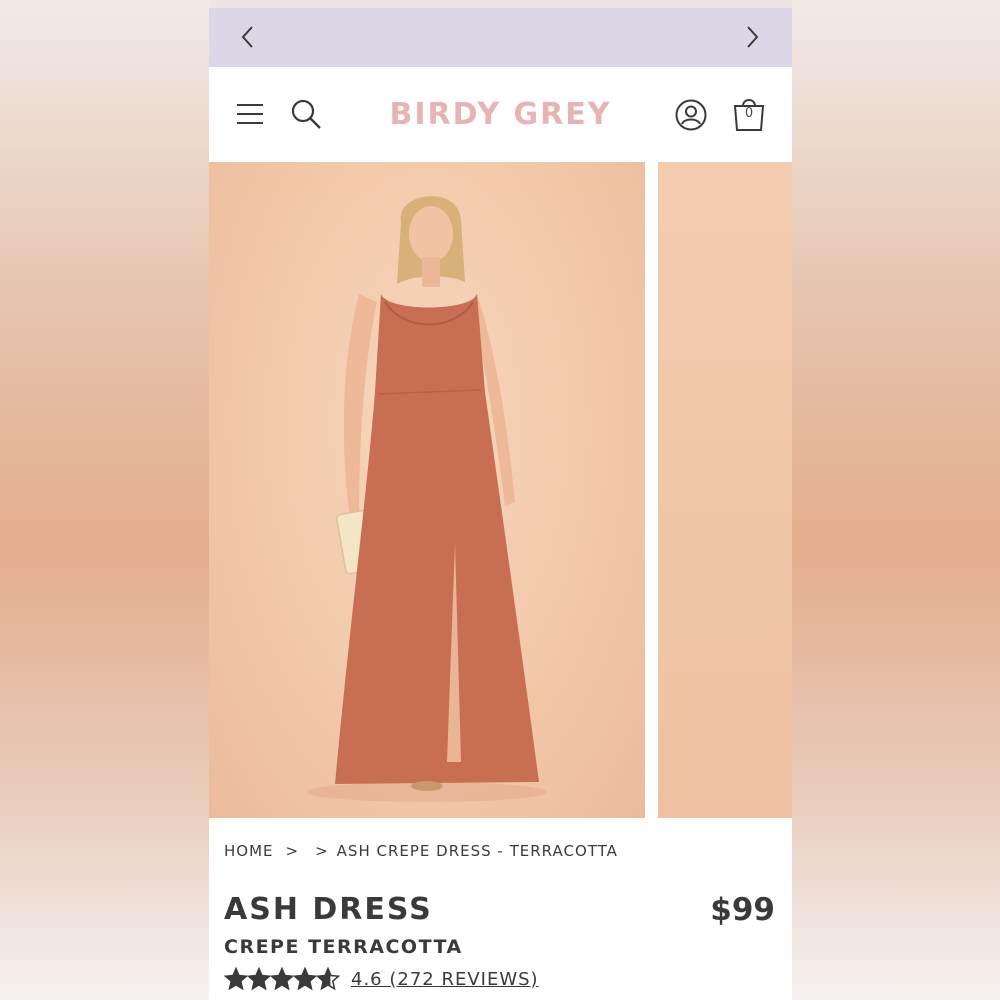 This screenshot has height=1000, width=1000. I want to click on hamburger-menu-icon, so click(250, 114).